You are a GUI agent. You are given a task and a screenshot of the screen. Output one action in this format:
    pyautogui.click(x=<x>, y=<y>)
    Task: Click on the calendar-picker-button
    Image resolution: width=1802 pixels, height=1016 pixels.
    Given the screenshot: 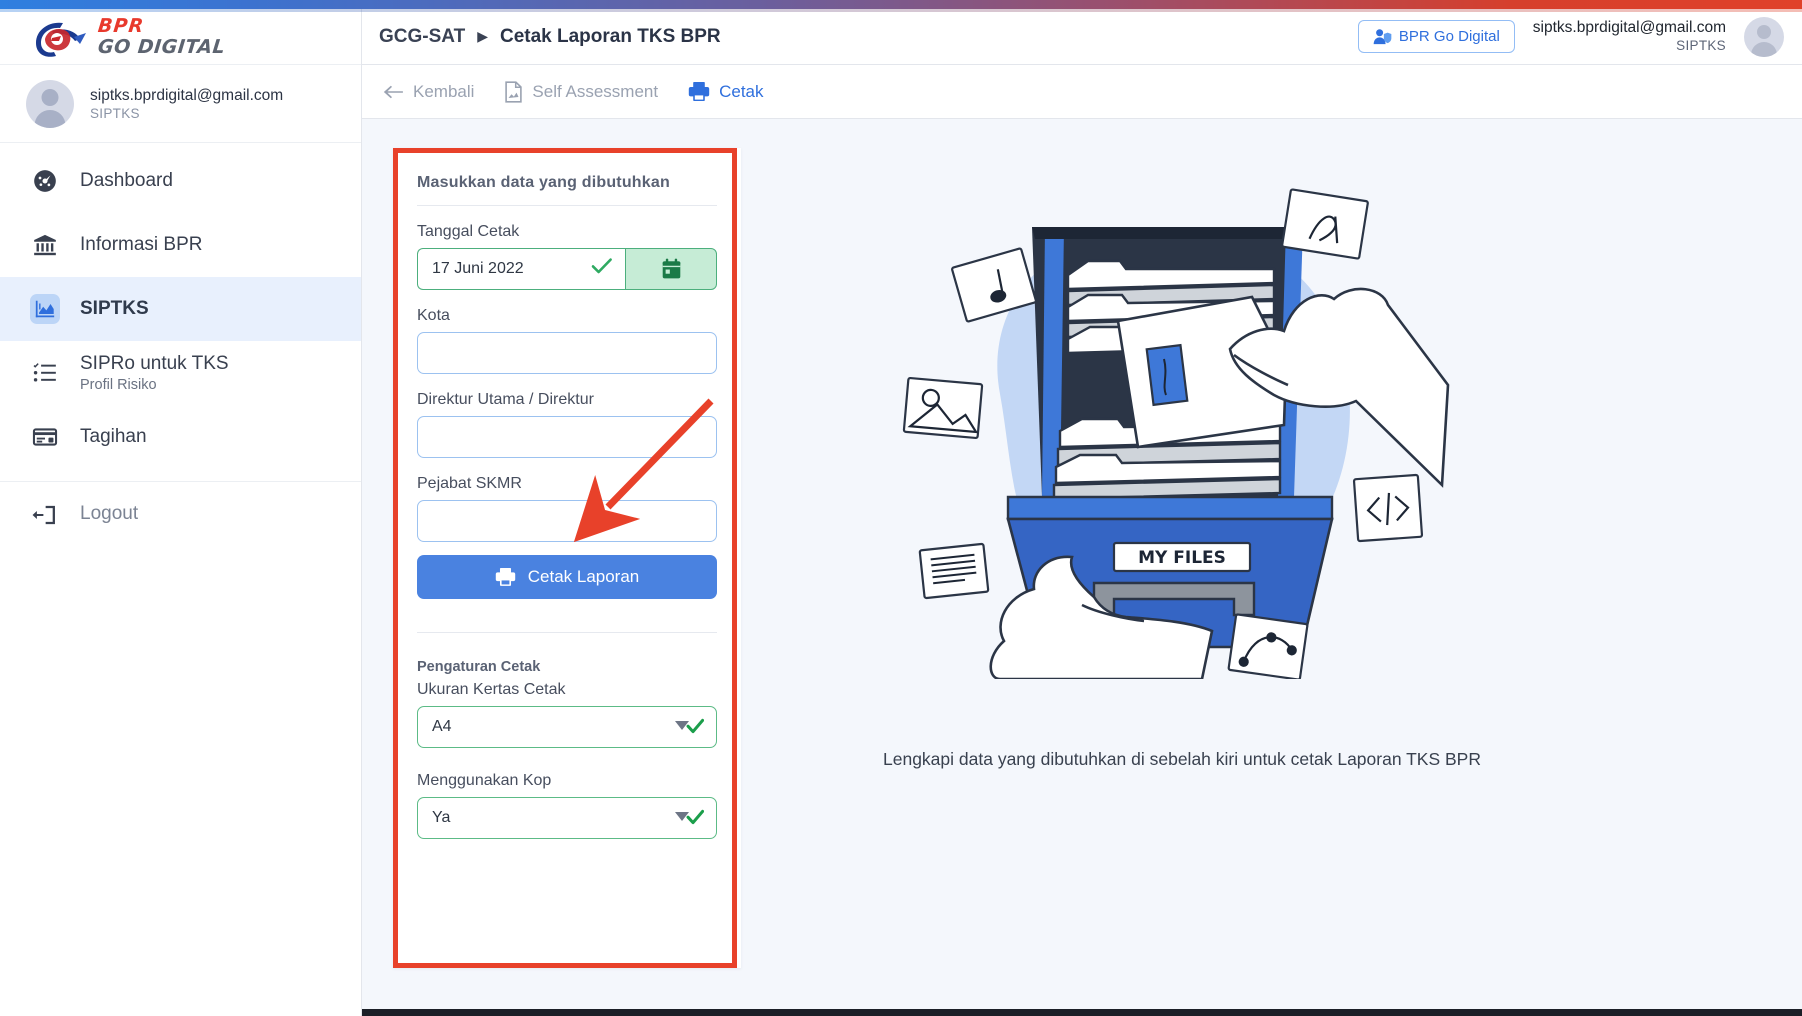 What is the action you would take?
    pyautogui.click(x=671, y=269)
    